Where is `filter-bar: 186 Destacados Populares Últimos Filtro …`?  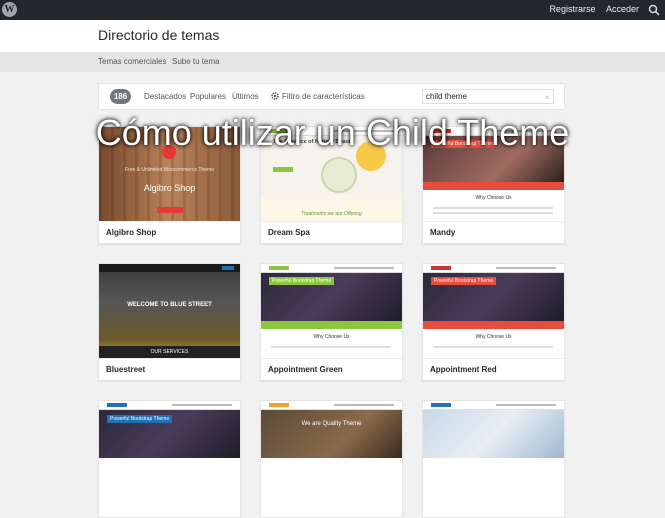
filter-bar: 186 Destacados Populares Últimos Filtro … is located at coordinates (331, 96).